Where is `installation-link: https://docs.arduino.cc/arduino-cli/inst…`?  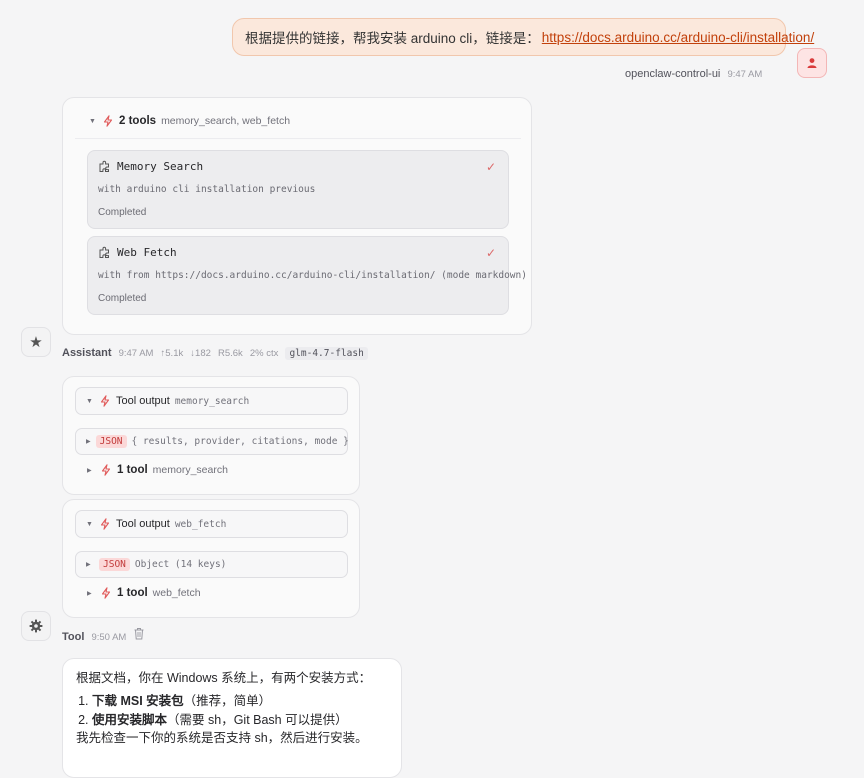
installation-link: https://docs.arduino.cc/arduino-cli/inst… is located at coordinates (678, 37).